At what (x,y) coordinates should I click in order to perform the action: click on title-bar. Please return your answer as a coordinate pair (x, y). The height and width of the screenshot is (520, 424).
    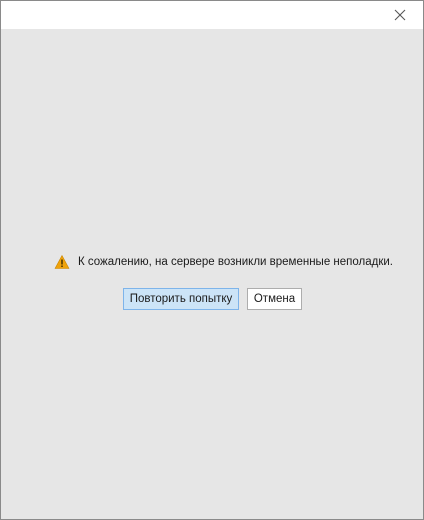
    Looking at the image, I should click on (212, 15).